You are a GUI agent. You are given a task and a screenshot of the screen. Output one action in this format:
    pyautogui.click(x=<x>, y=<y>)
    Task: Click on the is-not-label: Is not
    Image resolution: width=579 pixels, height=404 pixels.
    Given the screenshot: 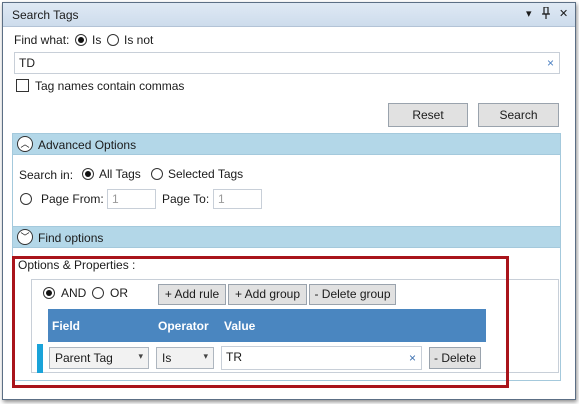 What is the action you would take?
    pyautogui.click(x=139, y=40)
    